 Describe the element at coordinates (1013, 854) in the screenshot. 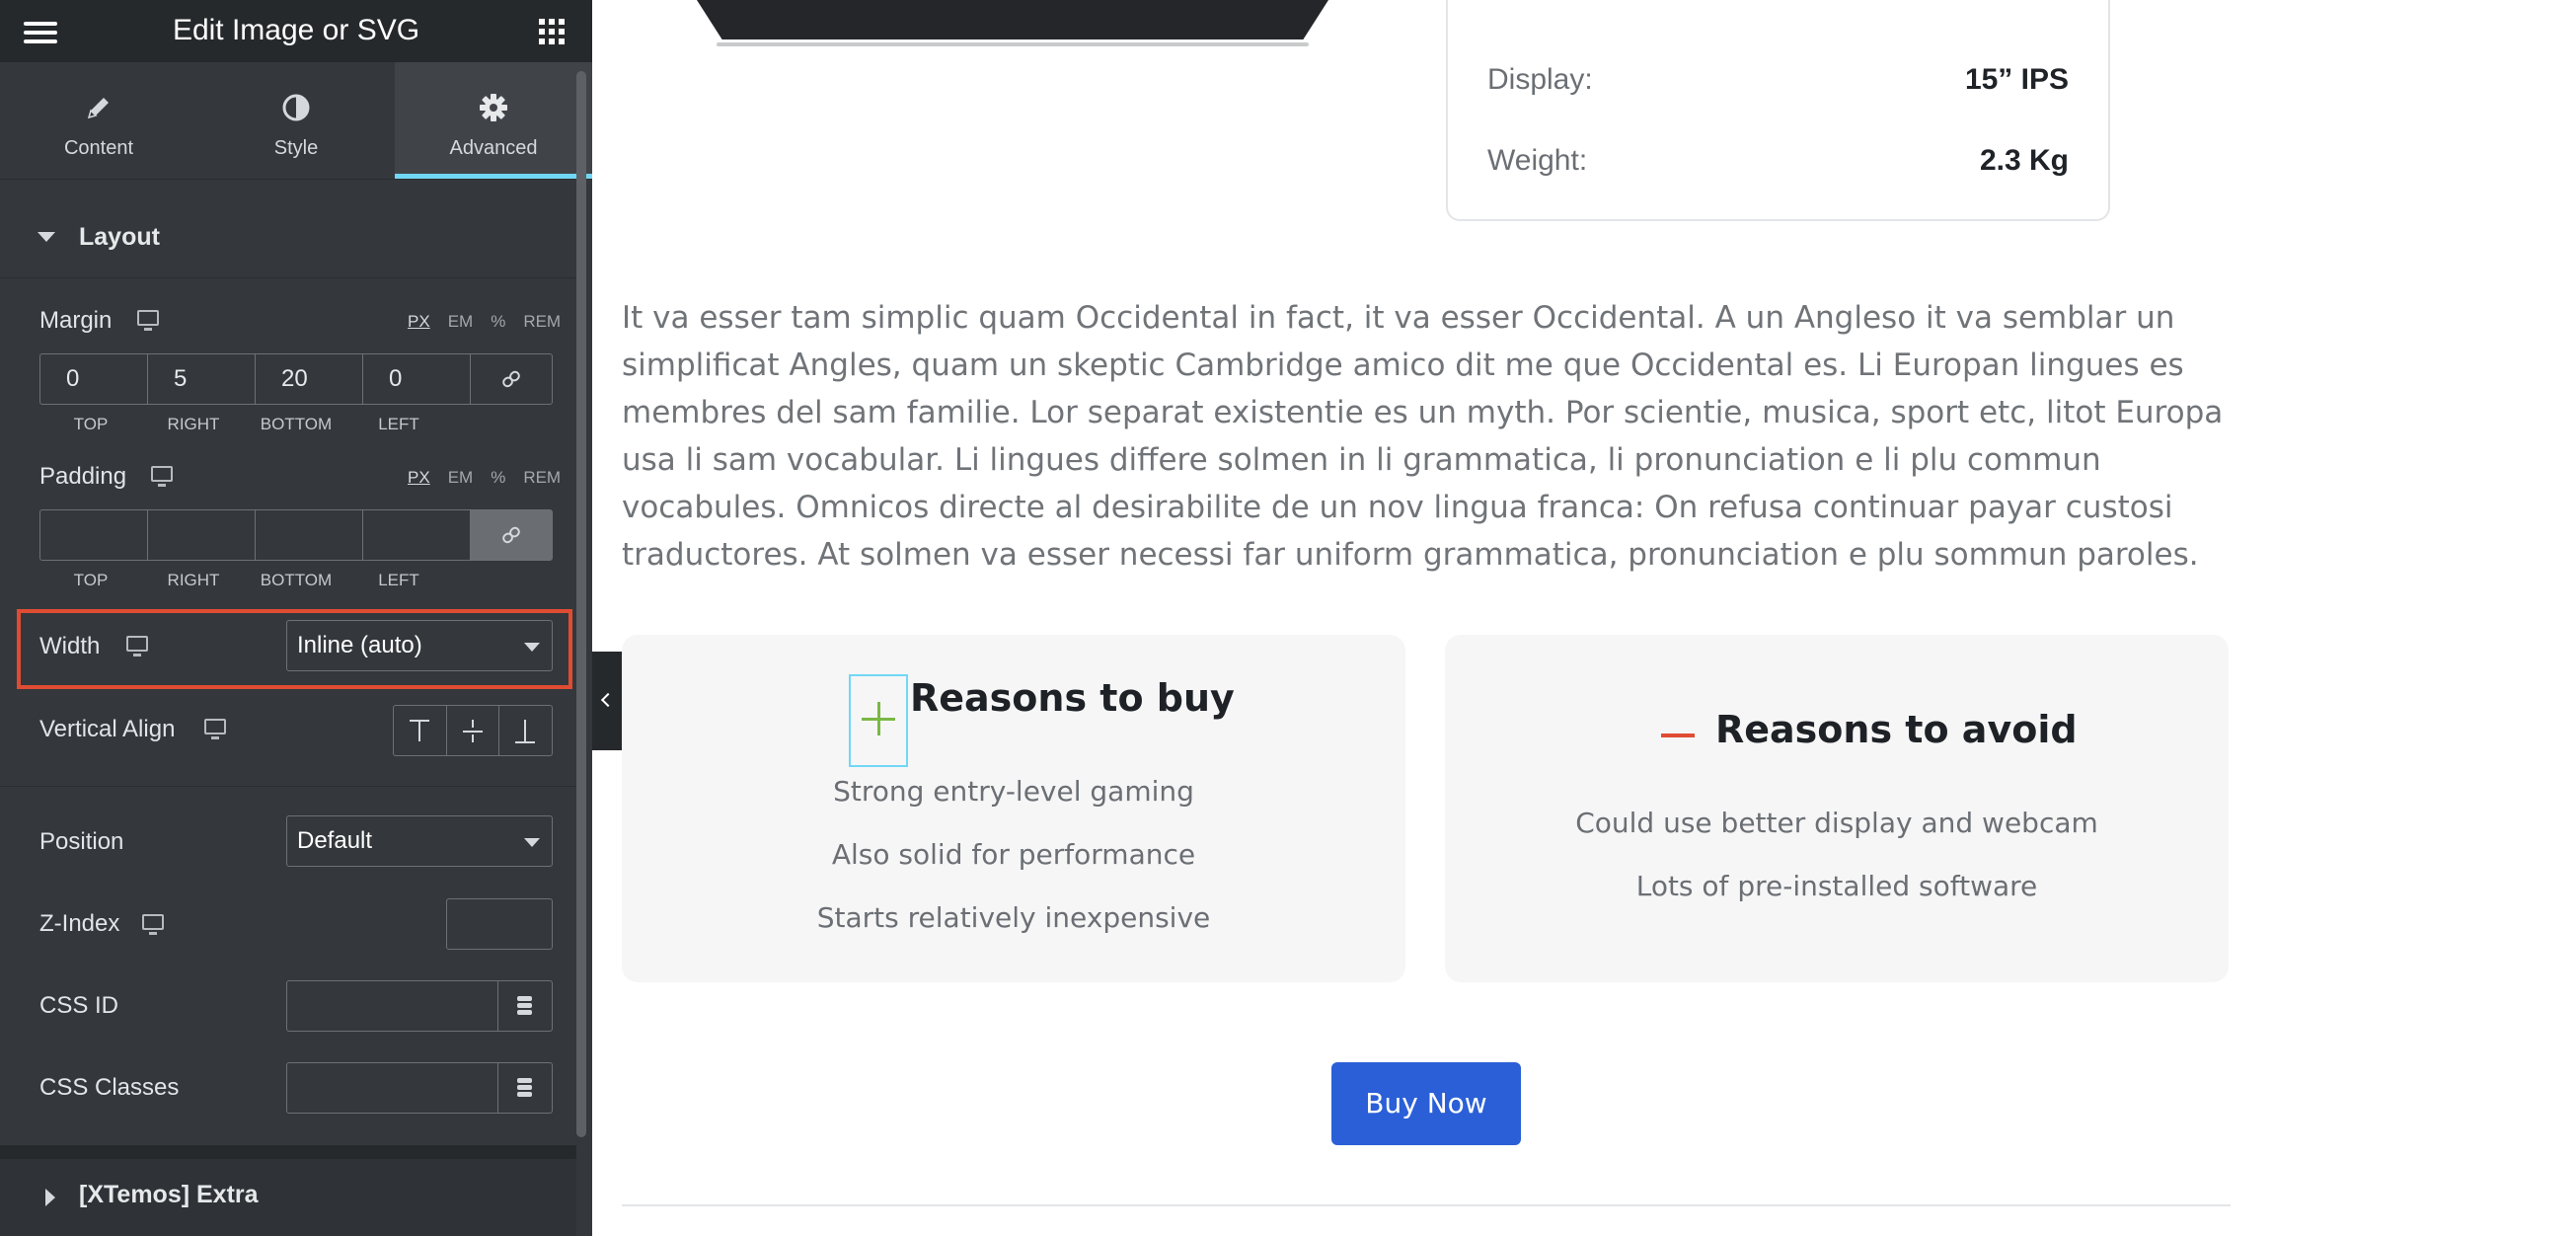

I see `list-item: Also solid for performance` at that location.